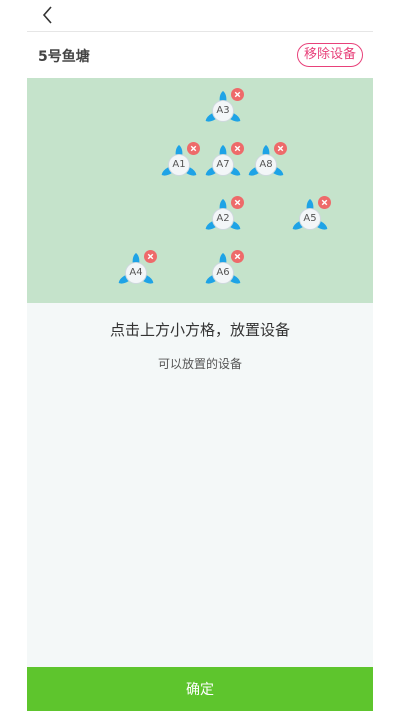  I want to click on device-label: A1, so click(179, 165).